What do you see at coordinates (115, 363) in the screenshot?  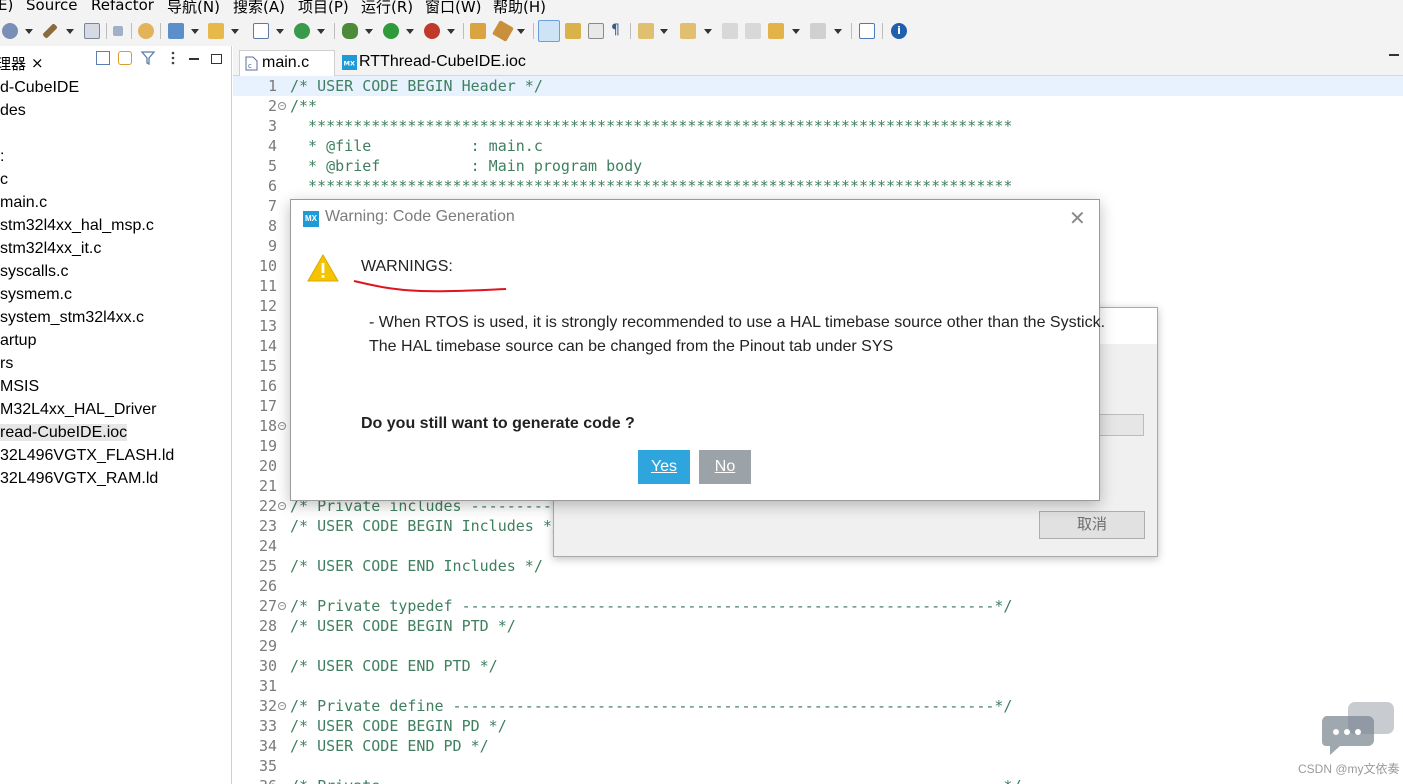 I see `tree-item: rs` at bounding box center [115, 363].